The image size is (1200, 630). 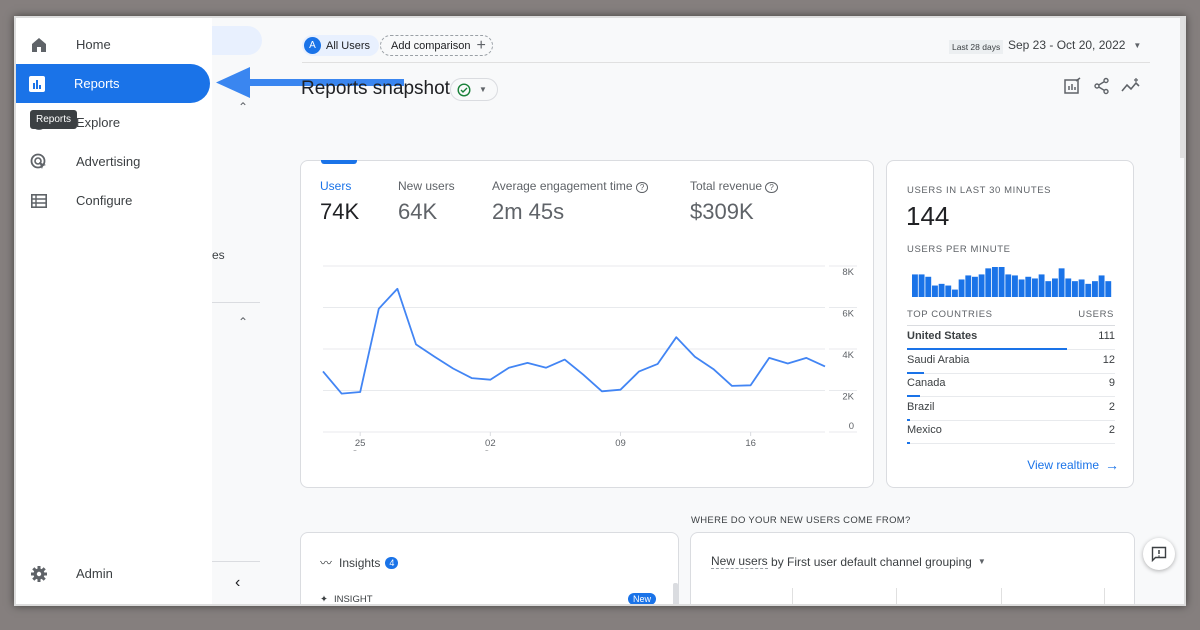 I want to click on metric-tab-revenue: Total revenue ? $309K, so click(x=734, y=202).